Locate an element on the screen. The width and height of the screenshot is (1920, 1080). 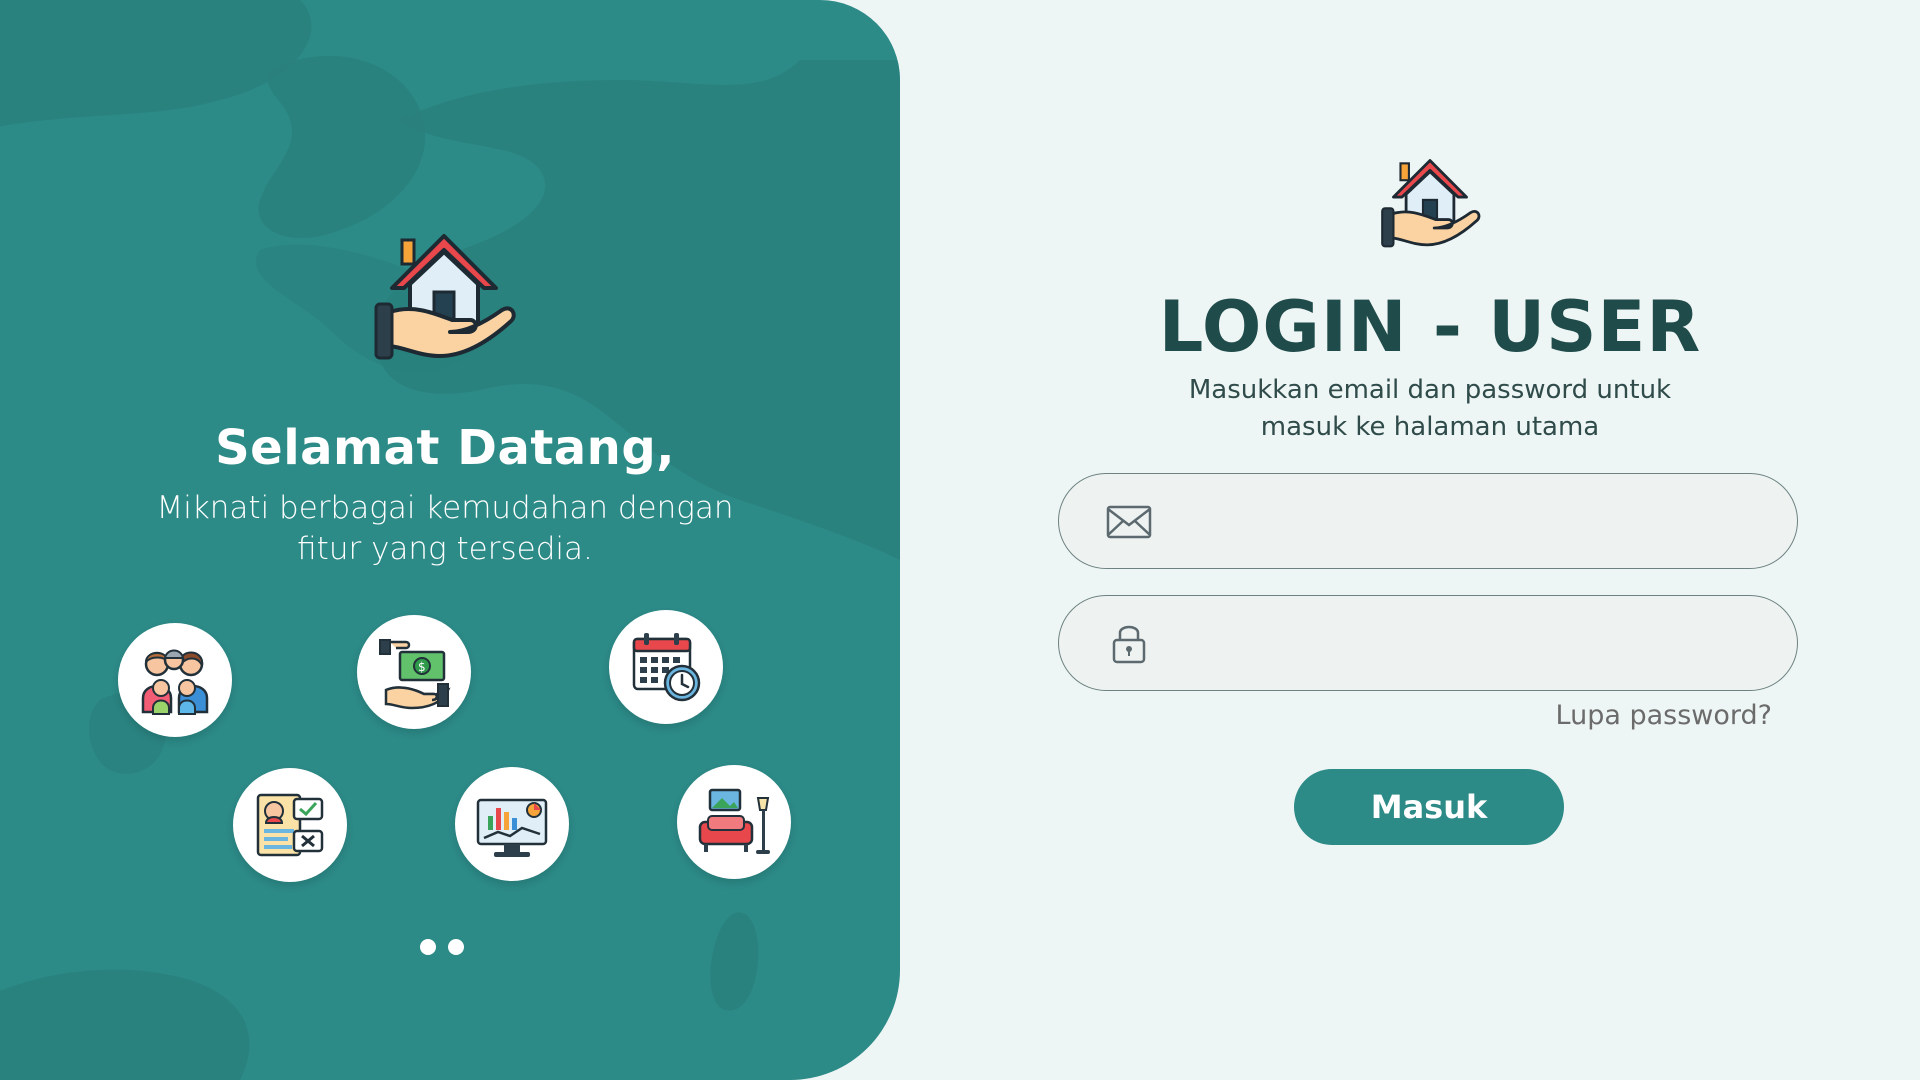
payment-hand-icon: $ is located at coordinates (415, 674).